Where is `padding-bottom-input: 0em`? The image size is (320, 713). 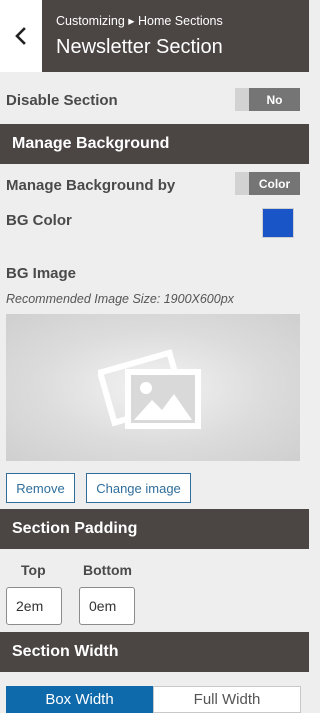
padding-bottom-input: 0em is located at coordinates (107, 606).